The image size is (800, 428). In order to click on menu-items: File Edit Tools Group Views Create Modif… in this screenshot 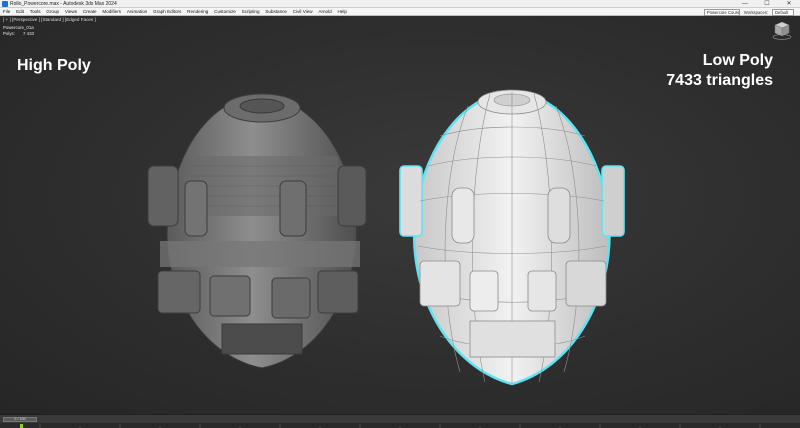, I will do `click(175, 12)`.